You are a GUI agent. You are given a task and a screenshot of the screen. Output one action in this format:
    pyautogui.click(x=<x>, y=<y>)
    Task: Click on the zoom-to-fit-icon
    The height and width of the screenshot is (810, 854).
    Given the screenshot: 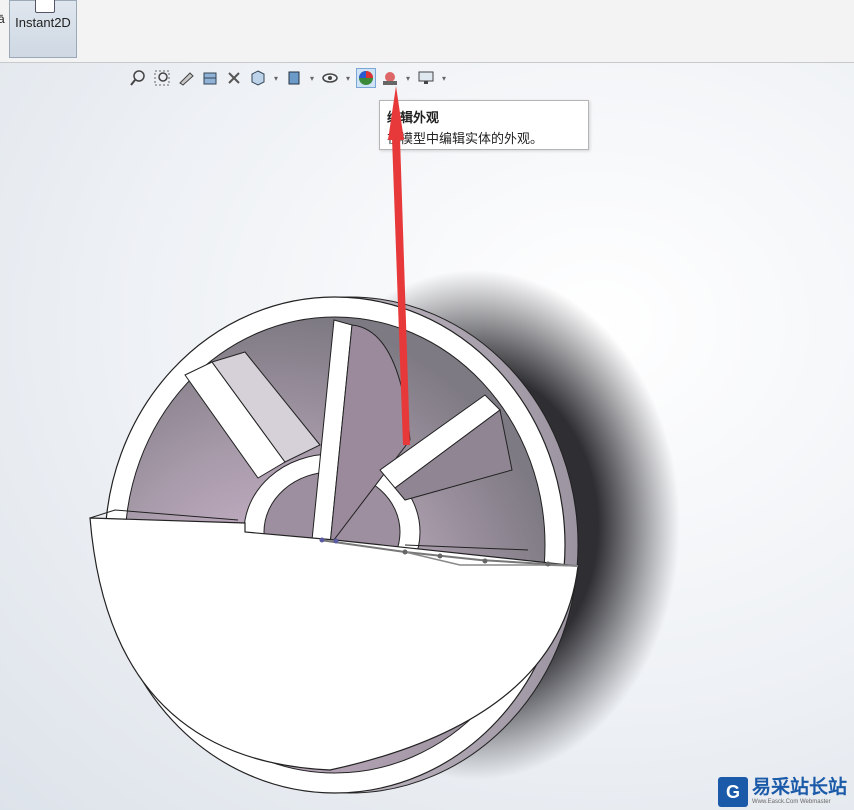 What is the action you would take?
    pyautogui.click(x=138, y=78)
    